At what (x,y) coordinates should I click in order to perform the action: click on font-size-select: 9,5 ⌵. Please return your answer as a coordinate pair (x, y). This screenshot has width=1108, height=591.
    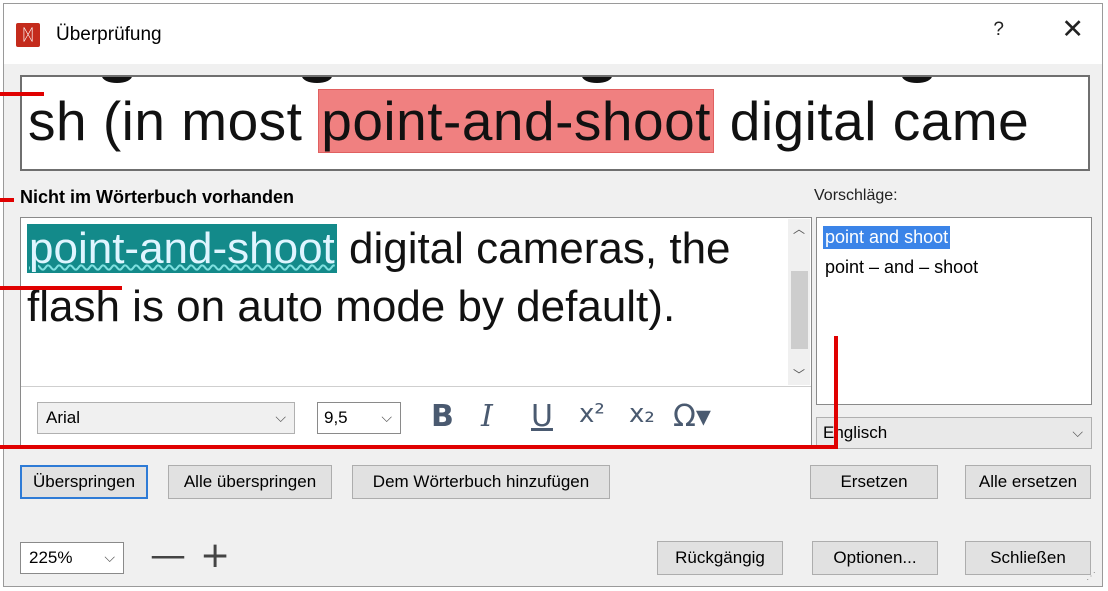
    Looking at the image, I should click on (359, 418).